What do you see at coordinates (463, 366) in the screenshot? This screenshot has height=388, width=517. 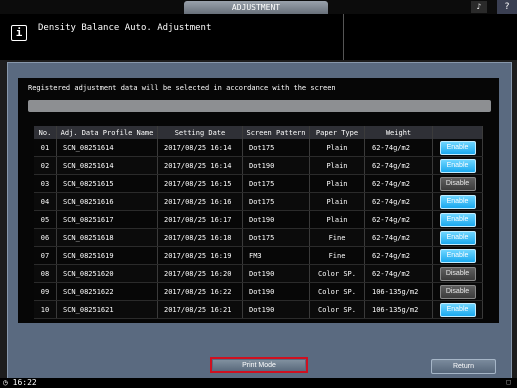 I see `return-button: Return` at bounding box center [463, 366].